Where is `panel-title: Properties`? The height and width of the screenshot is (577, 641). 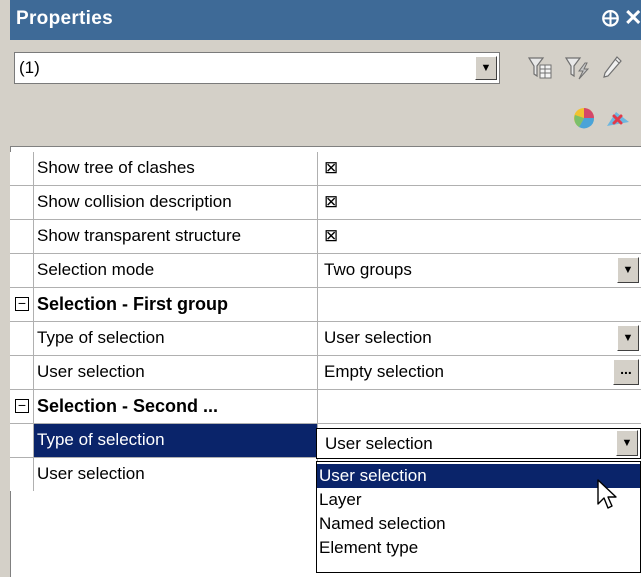 panel-title: Properties is located at coordinates (64, 18).